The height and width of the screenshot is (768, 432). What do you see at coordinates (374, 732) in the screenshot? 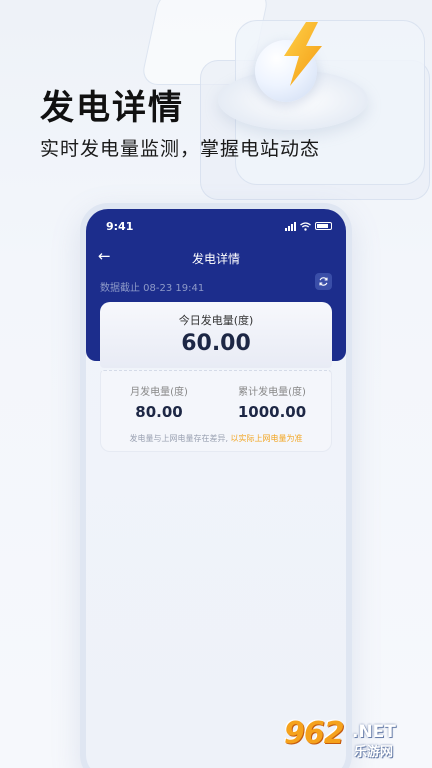
I see `watermark-net: .NET` at bounding box center [374, 732].